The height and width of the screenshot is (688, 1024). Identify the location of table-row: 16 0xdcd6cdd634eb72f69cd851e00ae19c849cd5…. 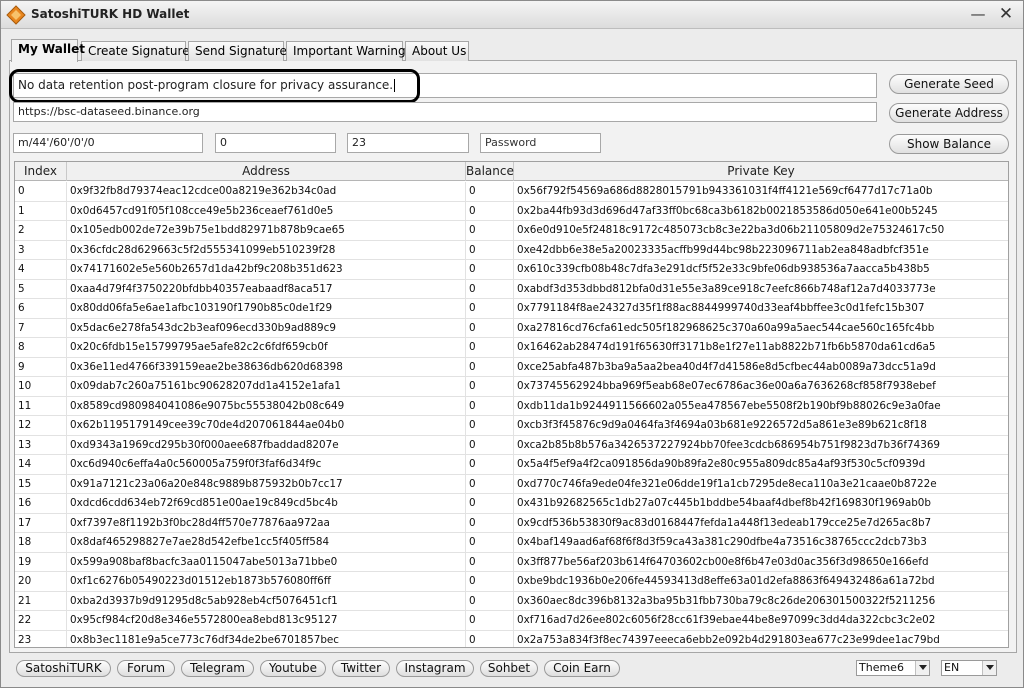
(511, 504).